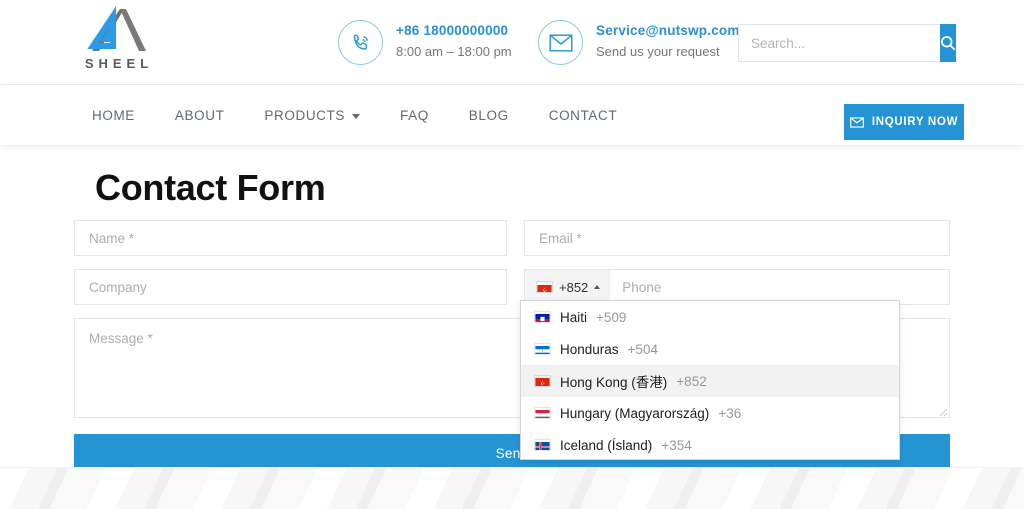 The image size is (1024, 509). I want to click on country-dial-code: +509, so click(611, 317).